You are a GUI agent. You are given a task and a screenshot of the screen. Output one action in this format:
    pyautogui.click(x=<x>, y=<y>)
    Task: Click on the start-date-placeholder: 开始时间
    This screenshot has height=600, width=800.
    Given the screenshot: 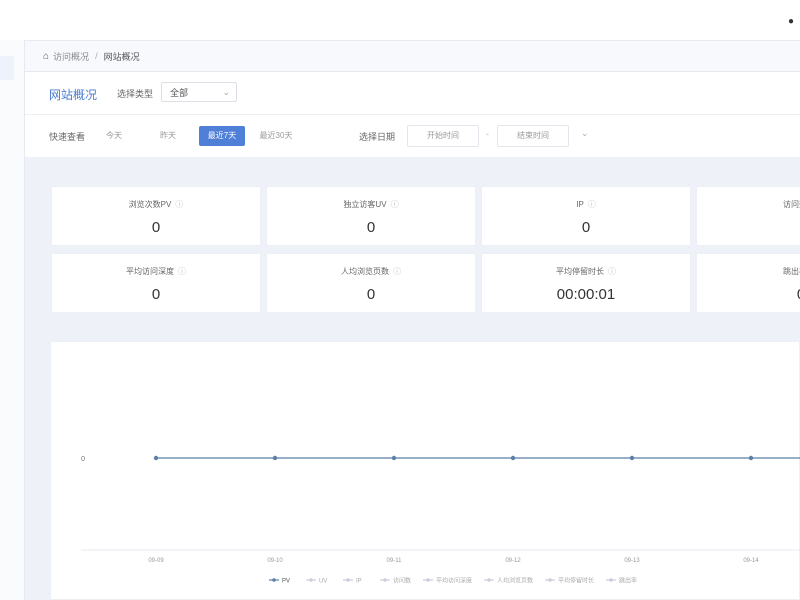 What is the action you would take?
    pyautogui.click(x=443, y=135)
    